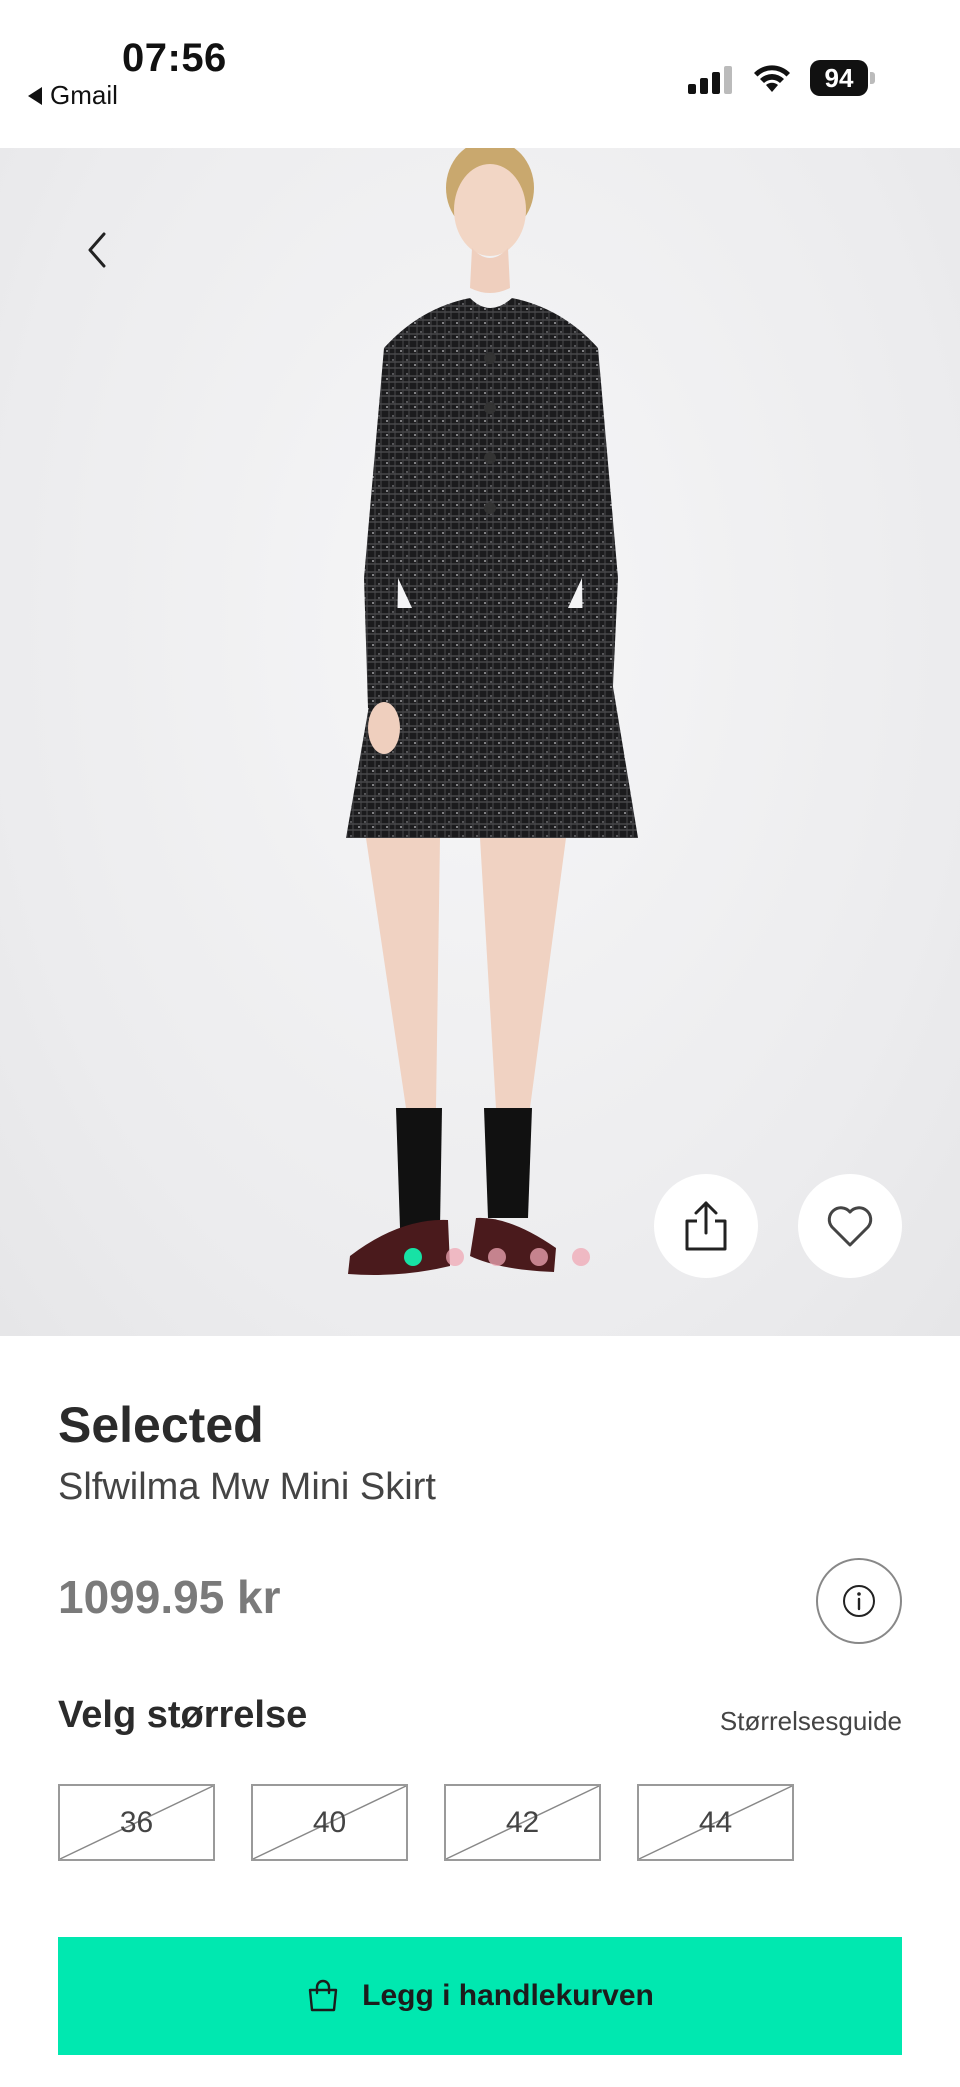 The height and width of the screenshot is (2087, 960). I want to click on size-option-44: 44, so click(715, 1822).